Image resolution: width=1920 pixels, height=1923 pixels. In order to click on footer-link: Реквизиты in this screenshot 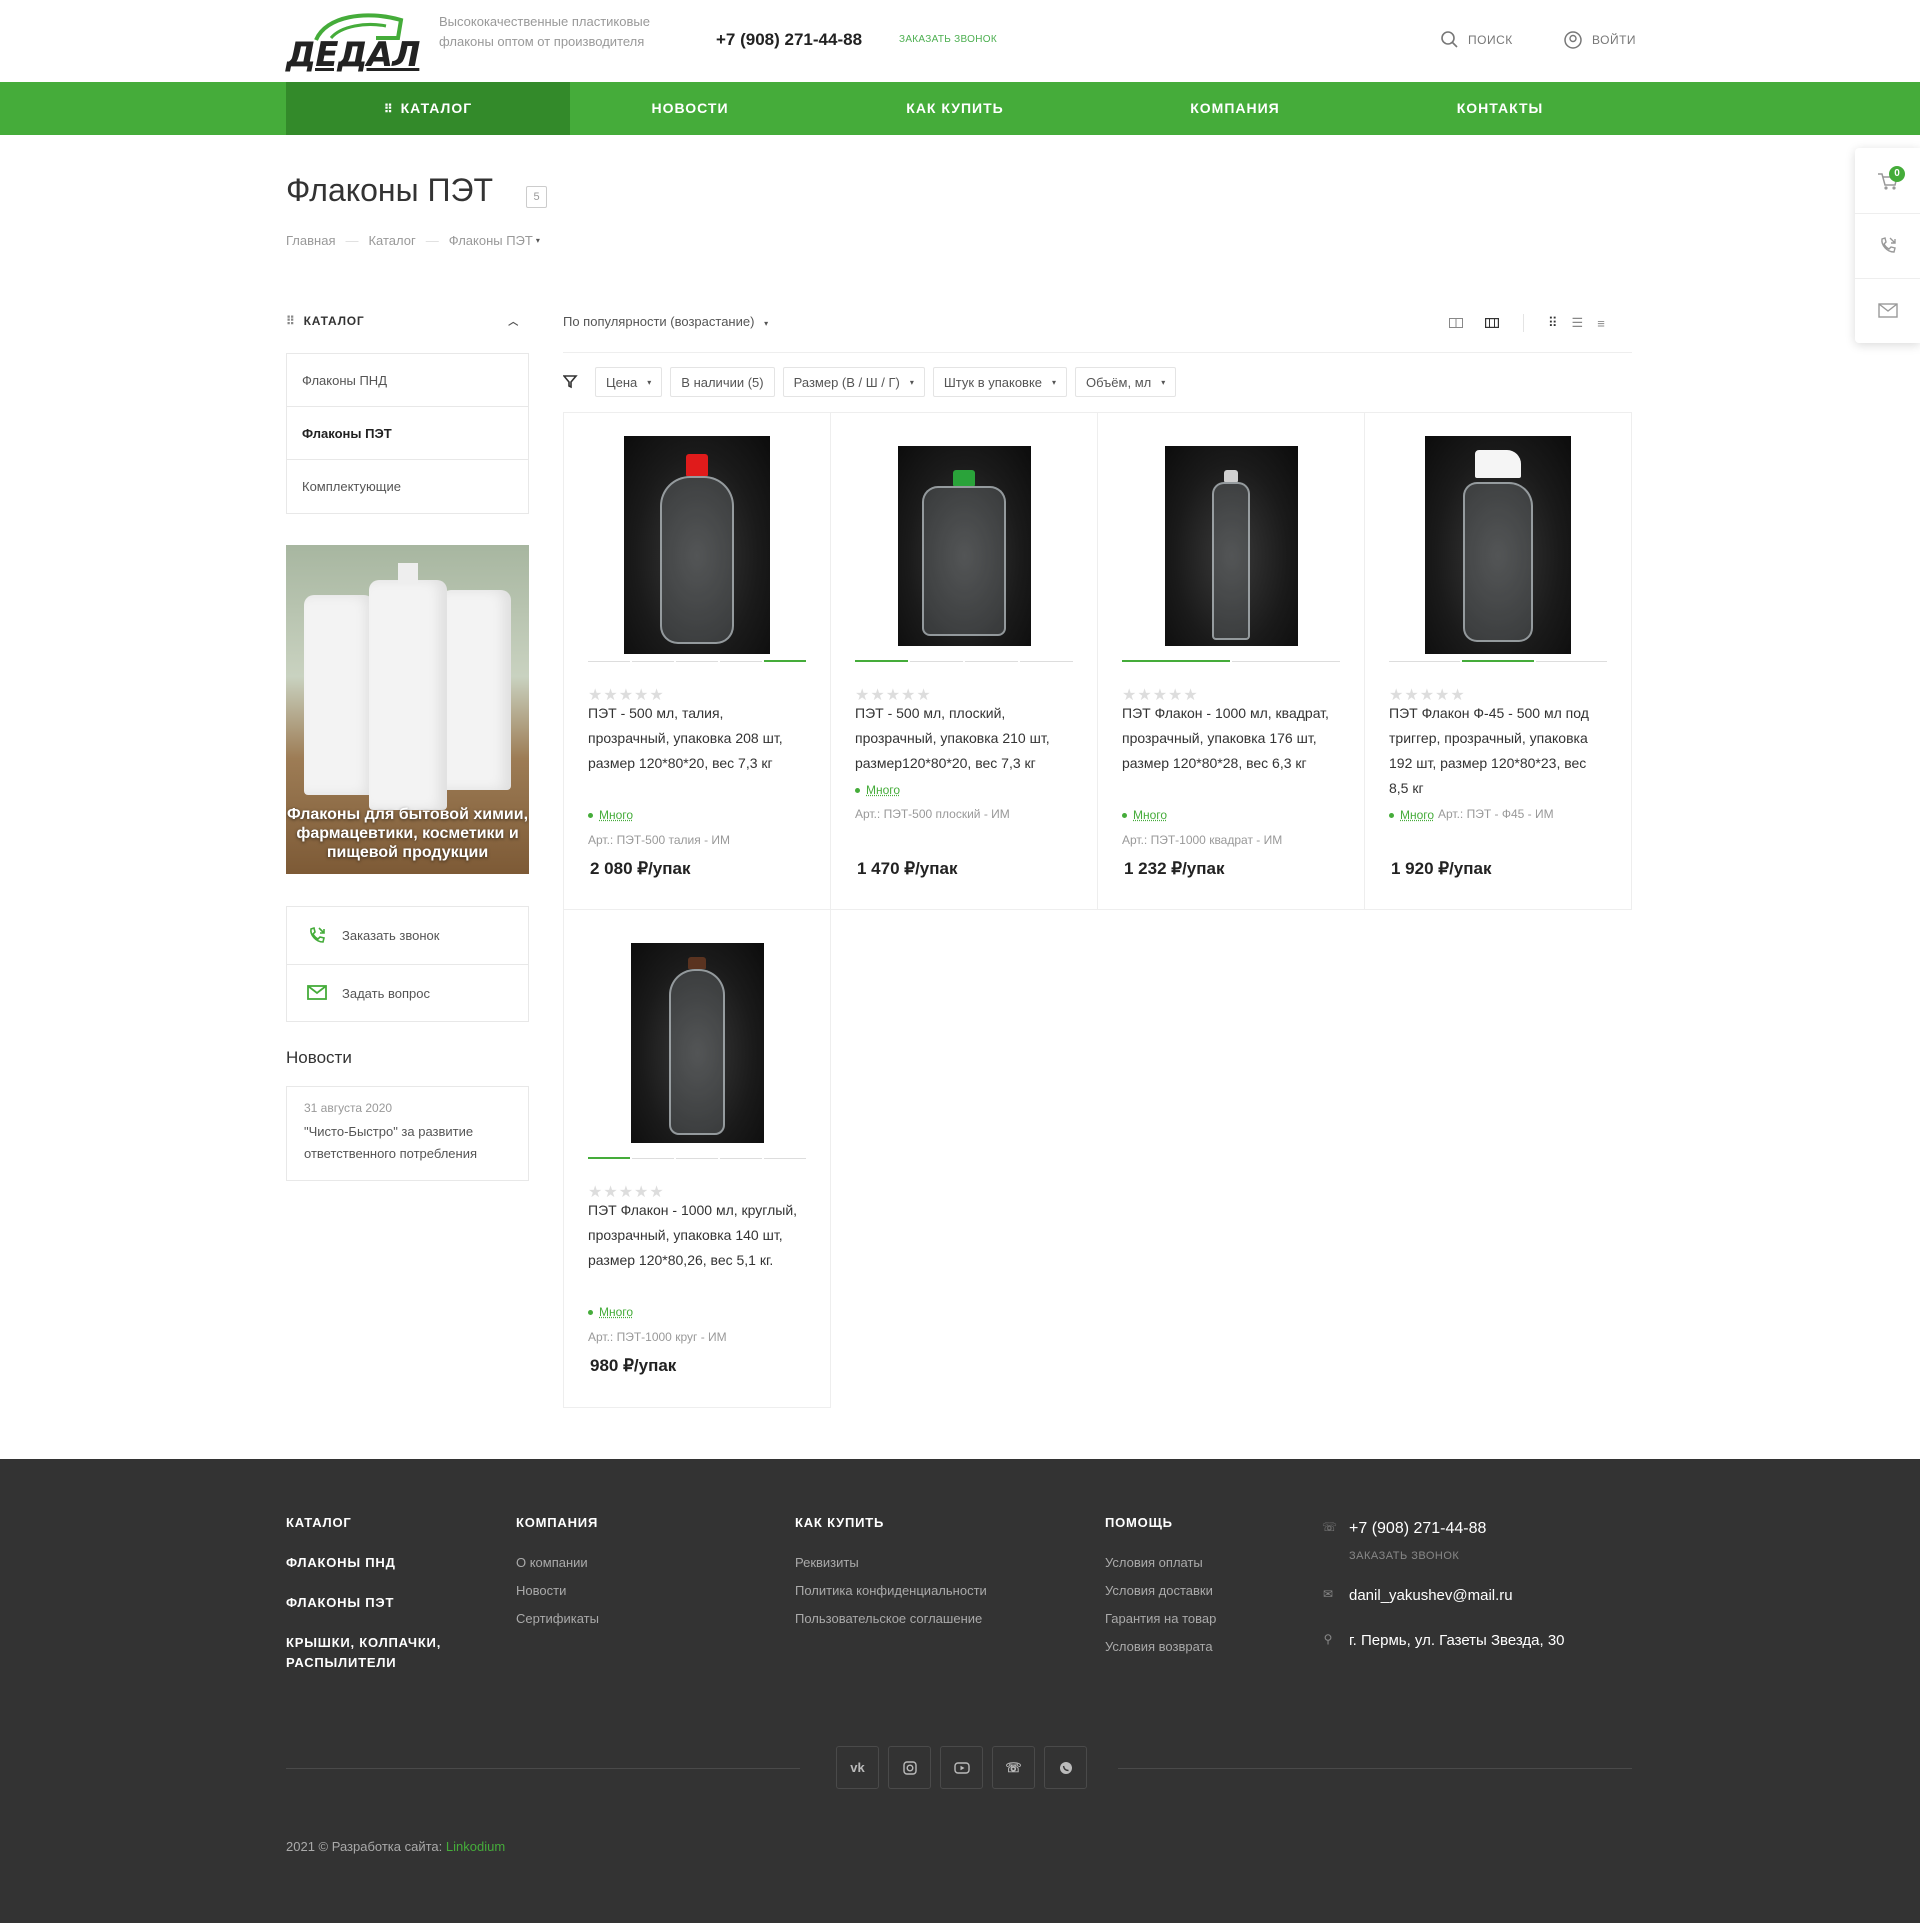, I will do `click(891, 1562)`.